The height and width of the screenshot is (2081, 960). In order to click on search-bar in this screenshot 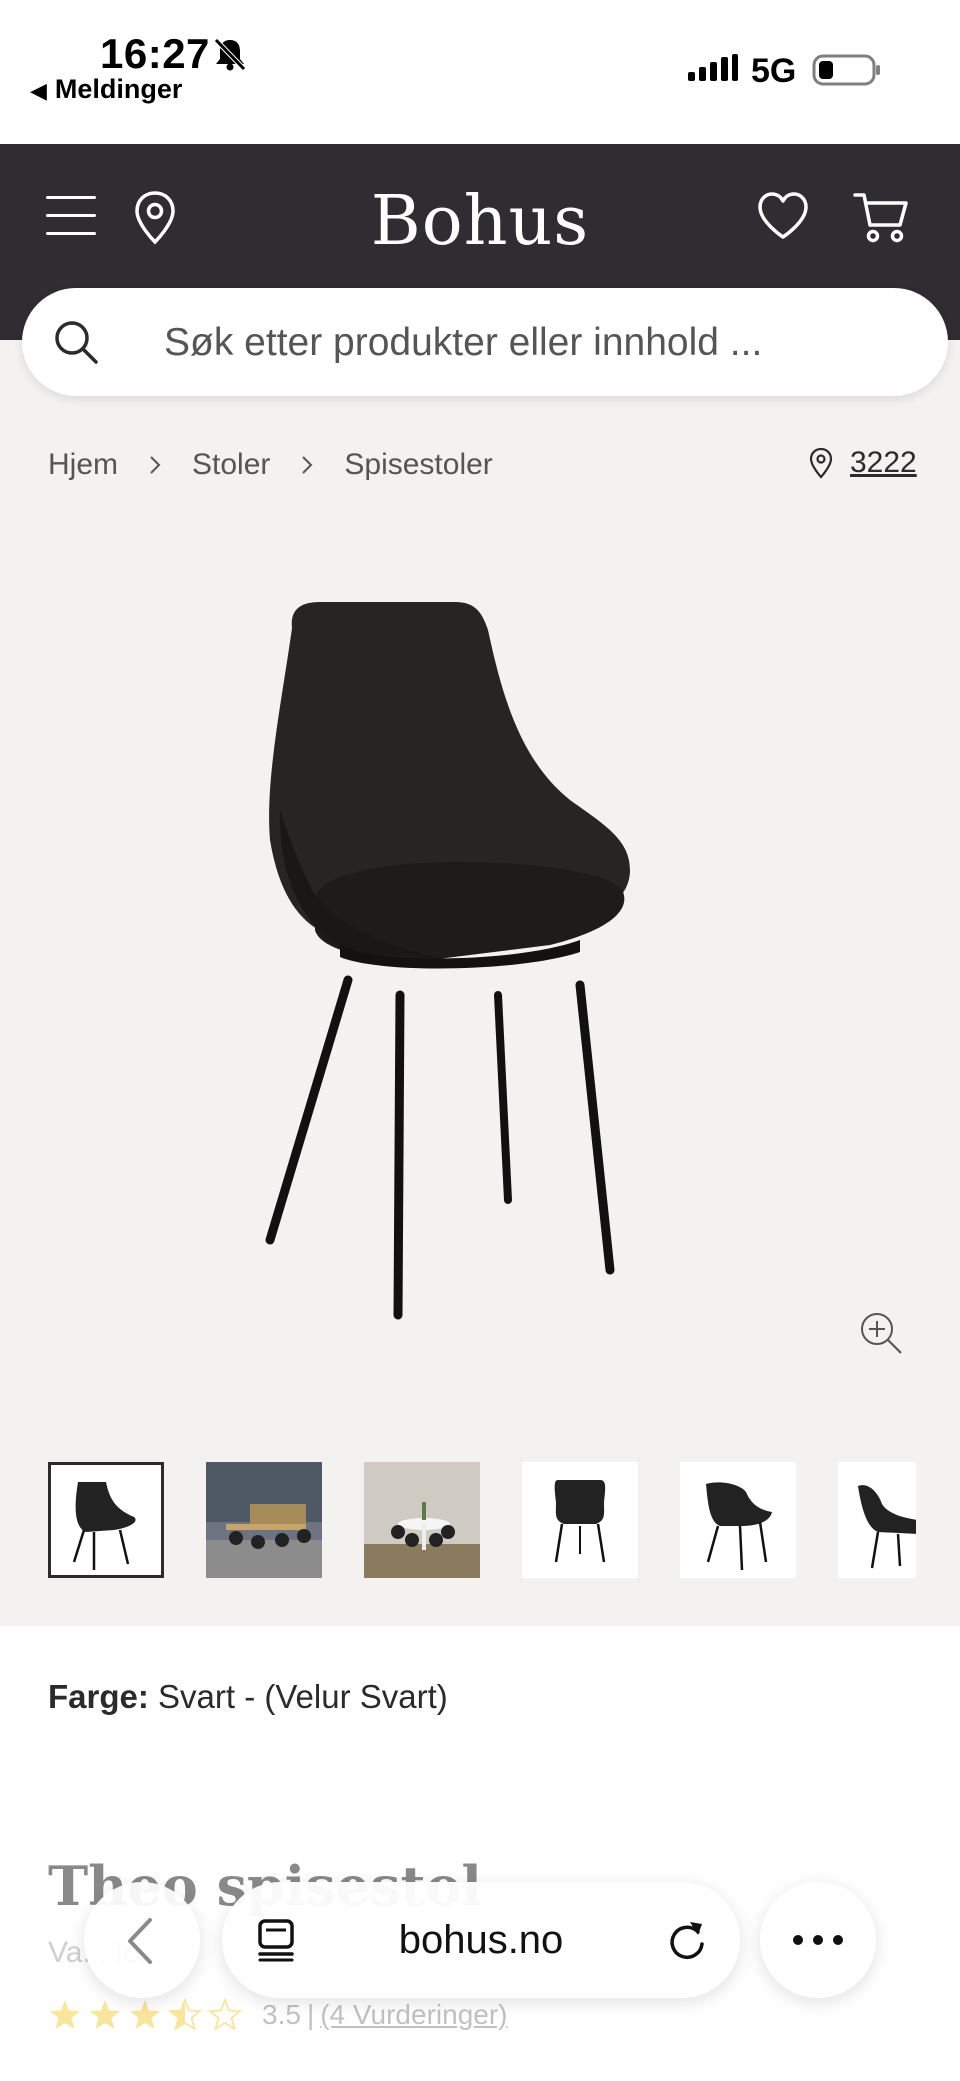, I will do `click(485, 342)`.